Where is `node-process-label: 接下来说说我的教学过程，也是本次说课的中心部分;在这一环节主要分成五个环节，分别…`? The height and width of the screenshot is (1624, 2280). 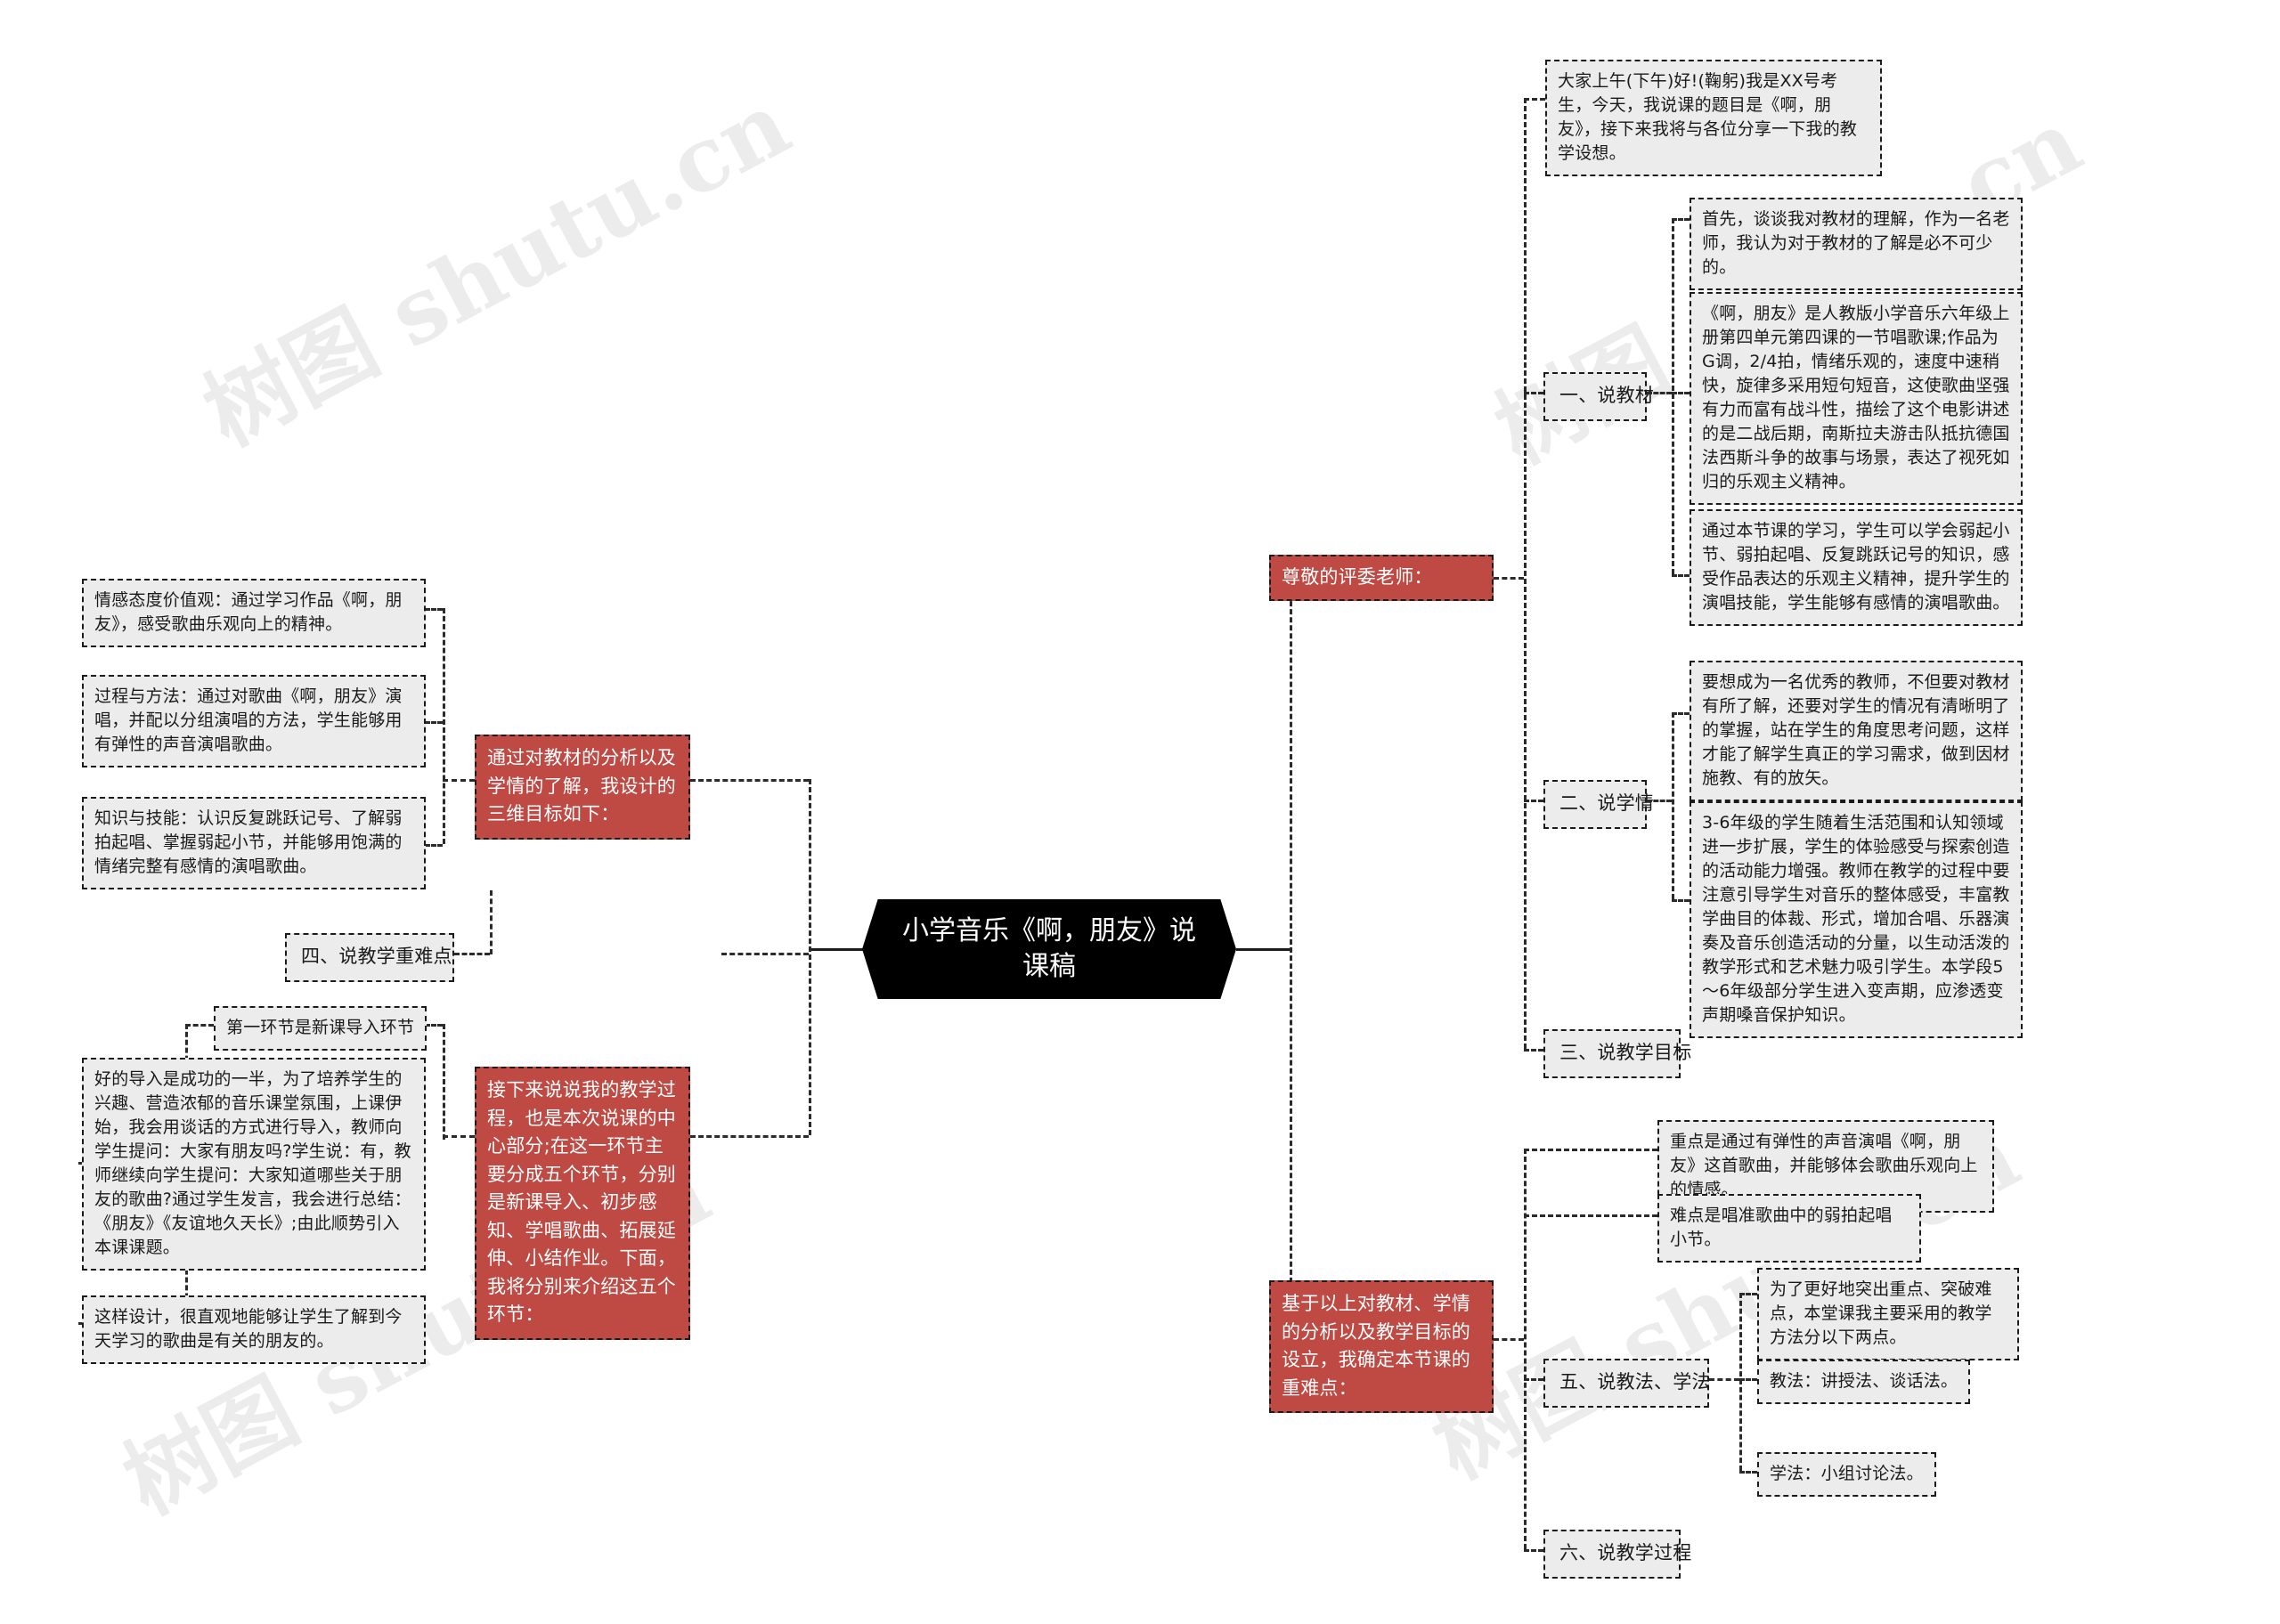
node-process-label: 接下来说说我的教学过程，也是本次说课的中心部分;在这一环节主要分成五个环节，分别… is located at coordinates (581, 1202).